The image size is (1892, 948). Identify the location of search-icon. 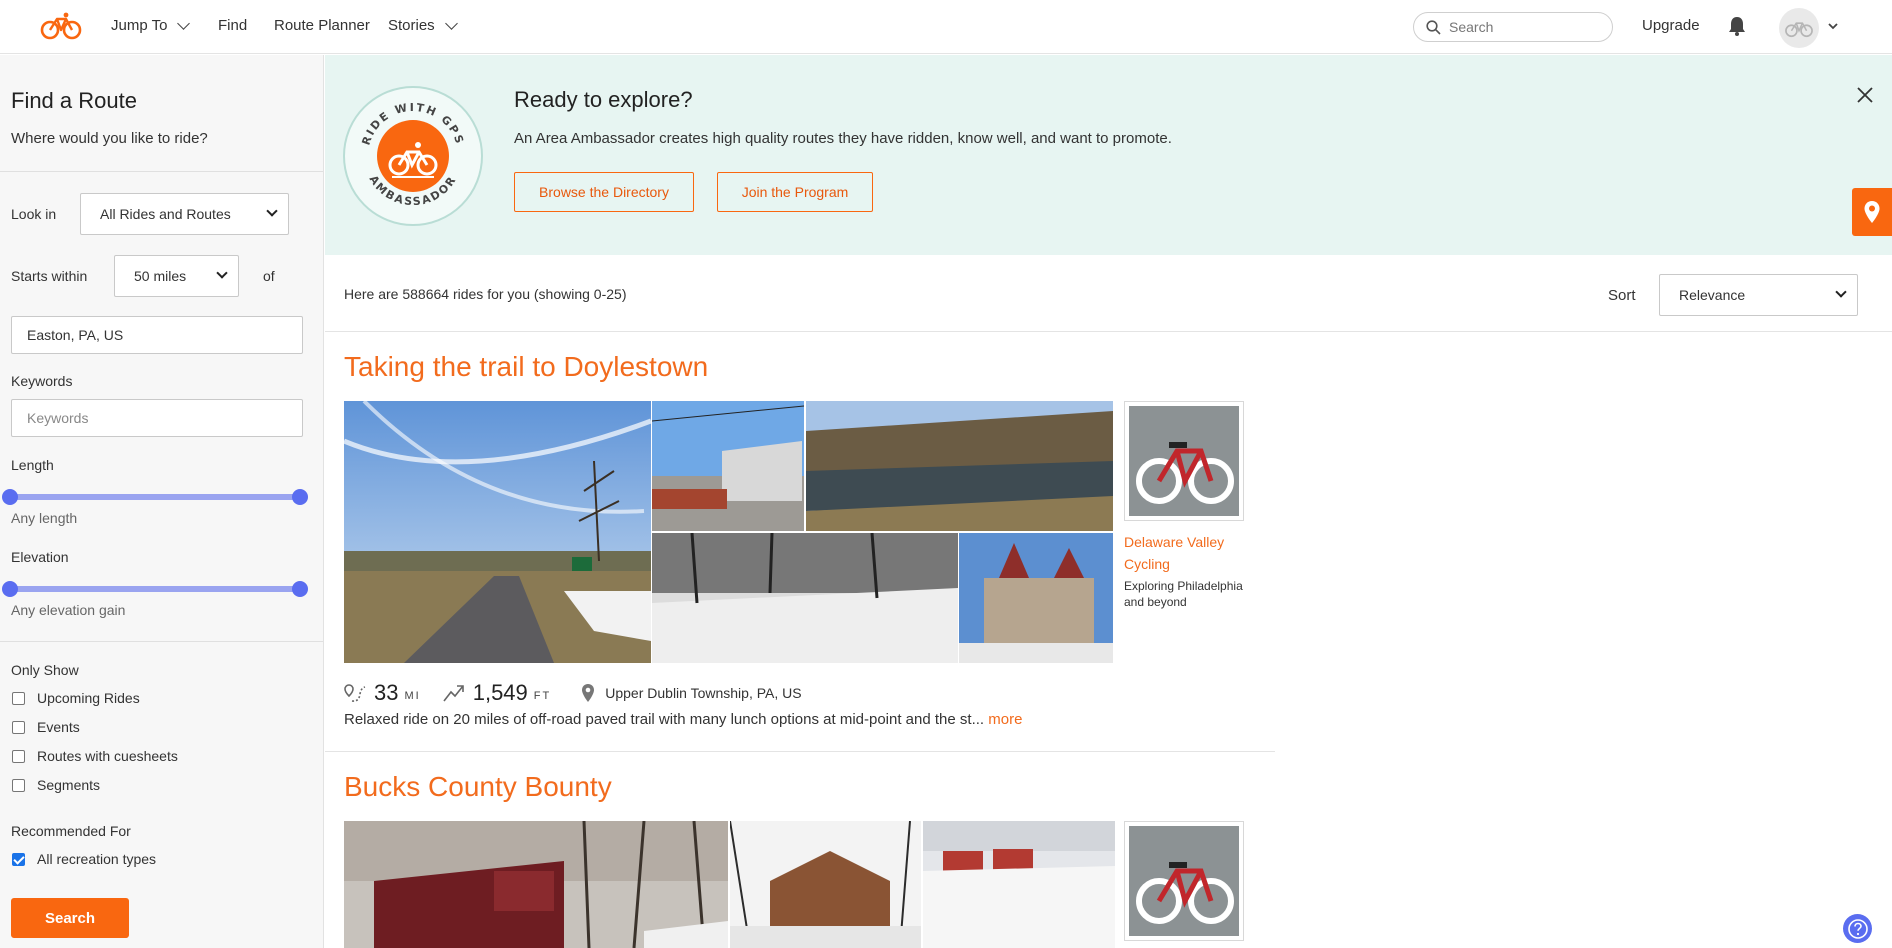
(1433, 27).